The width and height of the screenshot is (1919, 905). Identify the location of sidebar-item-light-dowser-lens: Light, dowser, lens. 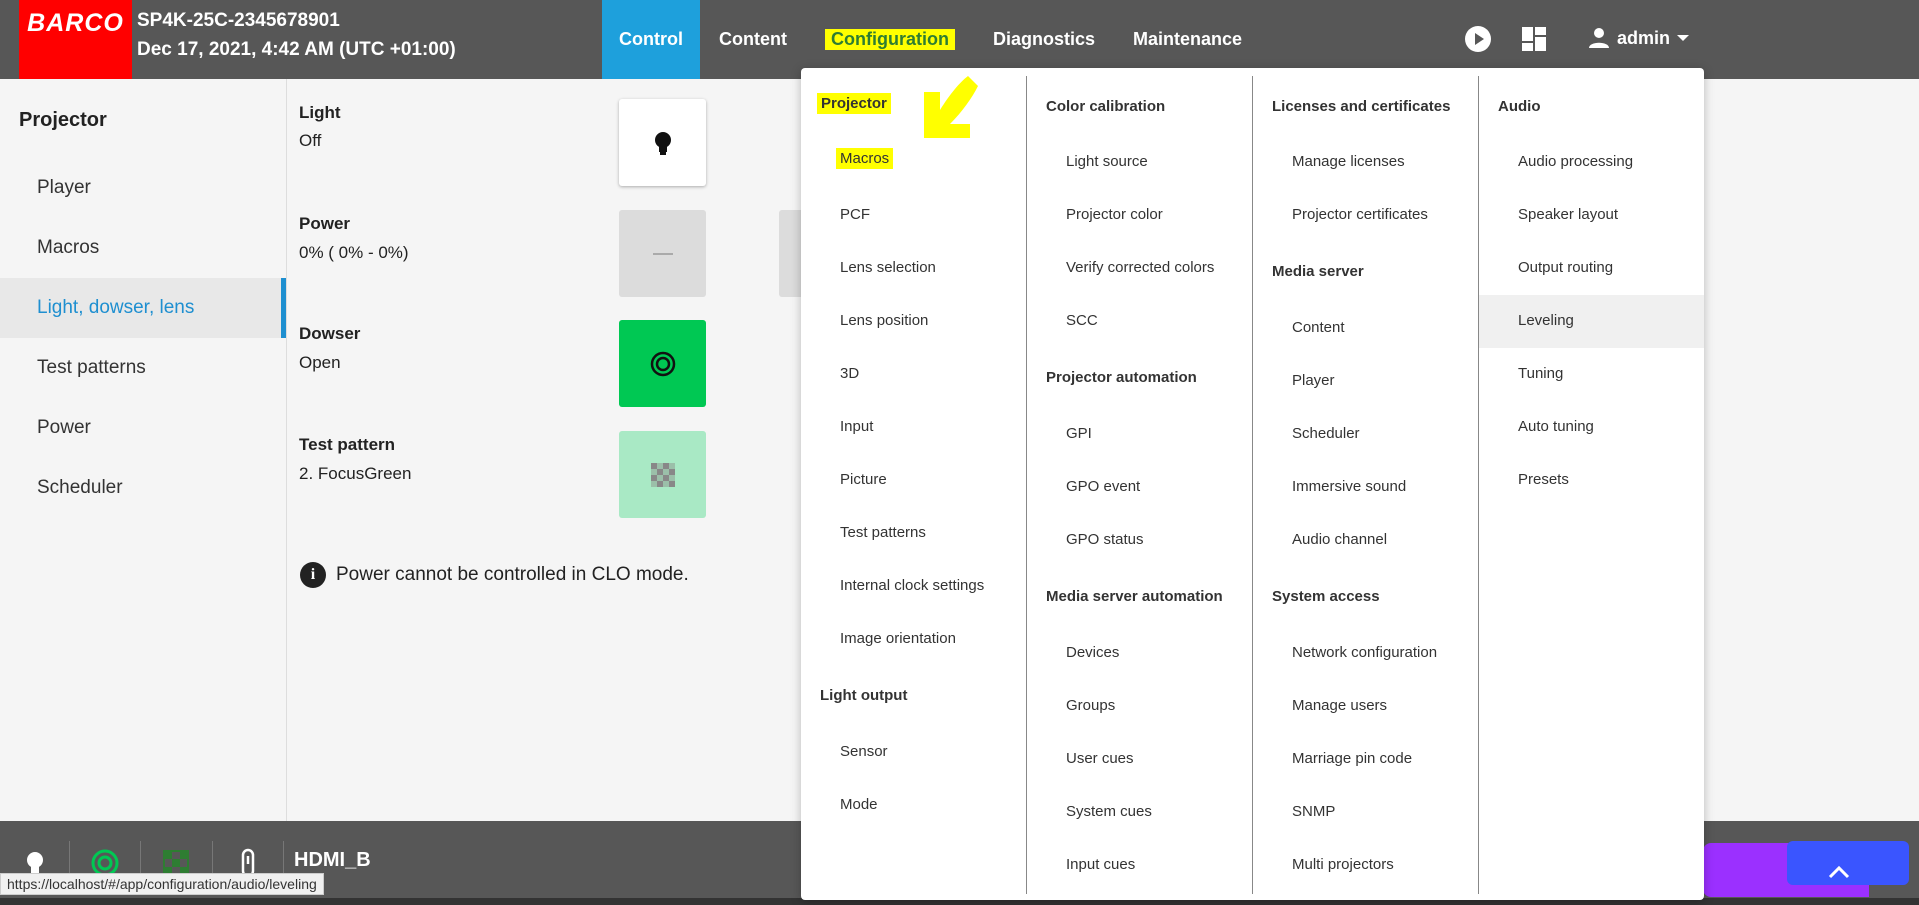
(143, 308).